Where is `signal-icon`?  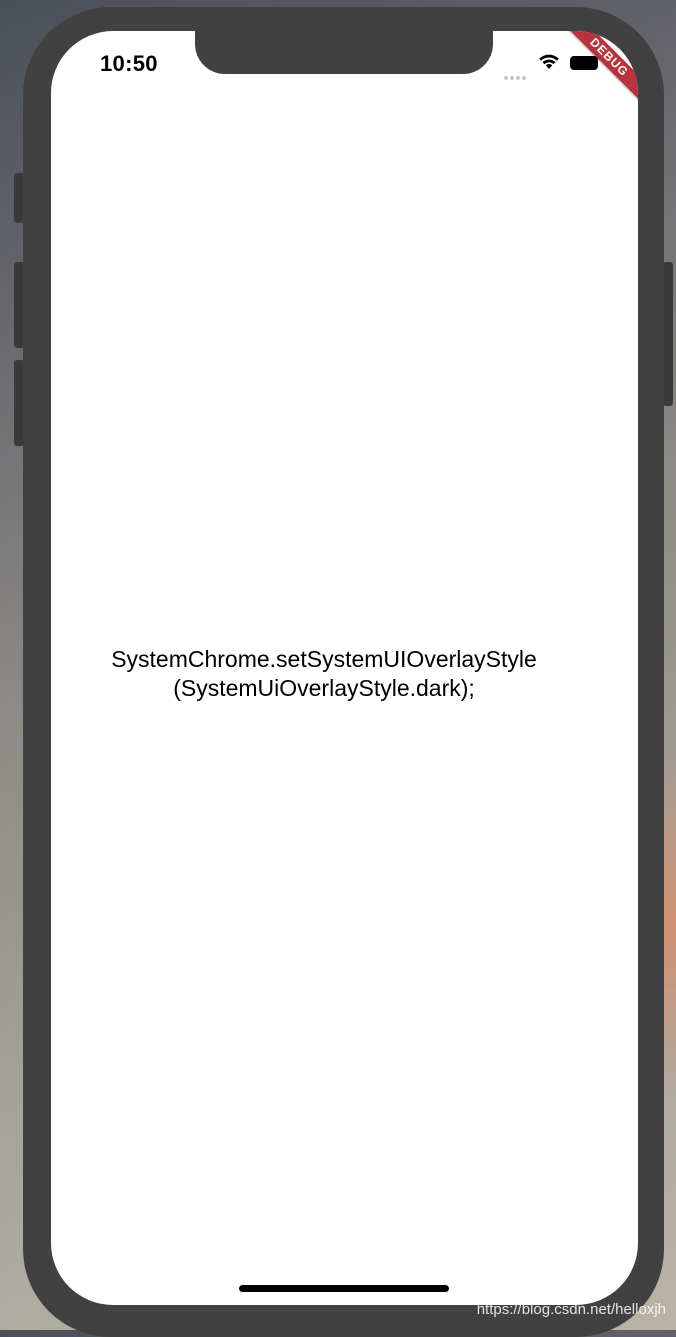 signal-icon is located at coordinates (517, 73).